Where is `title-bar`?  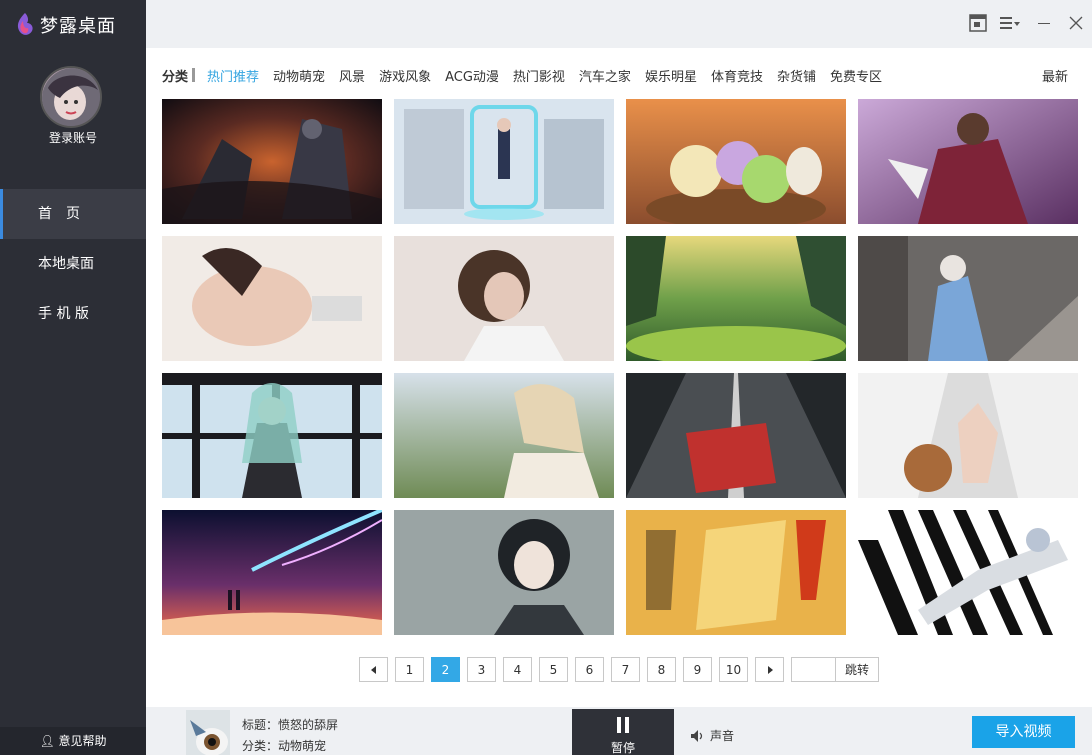 title-bar is located at coordinates (619, 24).